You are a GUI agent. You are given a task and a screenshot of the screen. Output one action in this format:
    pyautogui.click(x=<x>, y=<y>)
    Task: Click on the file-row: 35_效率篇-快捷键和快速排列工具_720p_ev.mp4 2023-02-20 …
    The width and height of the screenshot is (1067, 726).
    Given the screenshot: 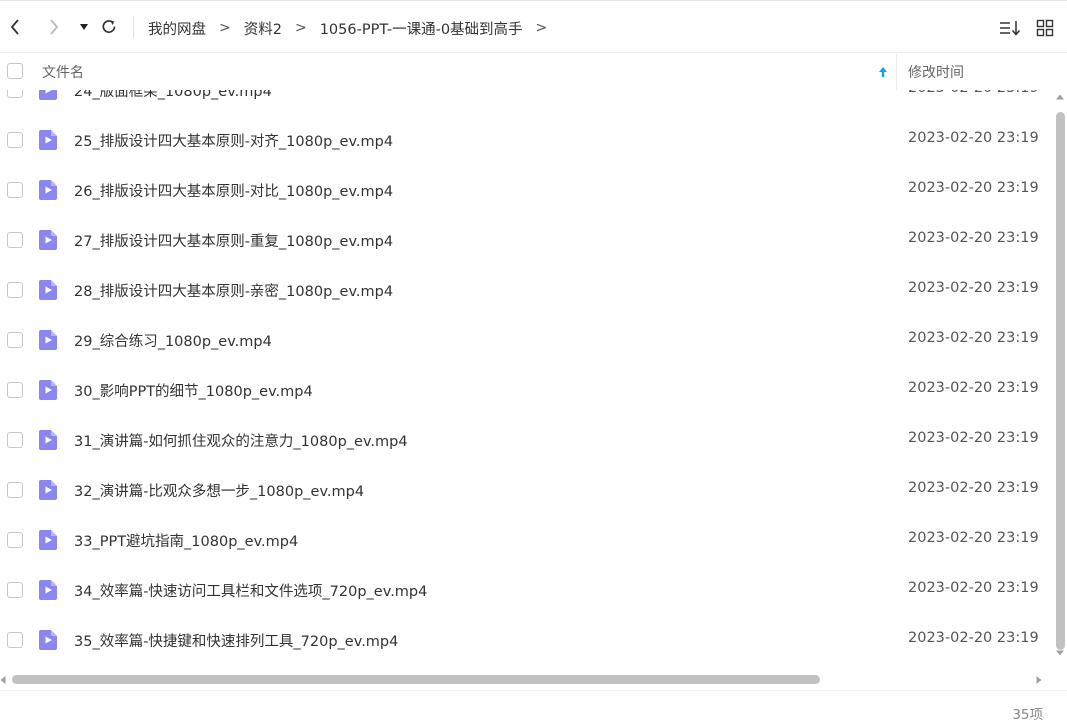 What is the action you would take?
    pyautogui.click(x=526, y=641)
    